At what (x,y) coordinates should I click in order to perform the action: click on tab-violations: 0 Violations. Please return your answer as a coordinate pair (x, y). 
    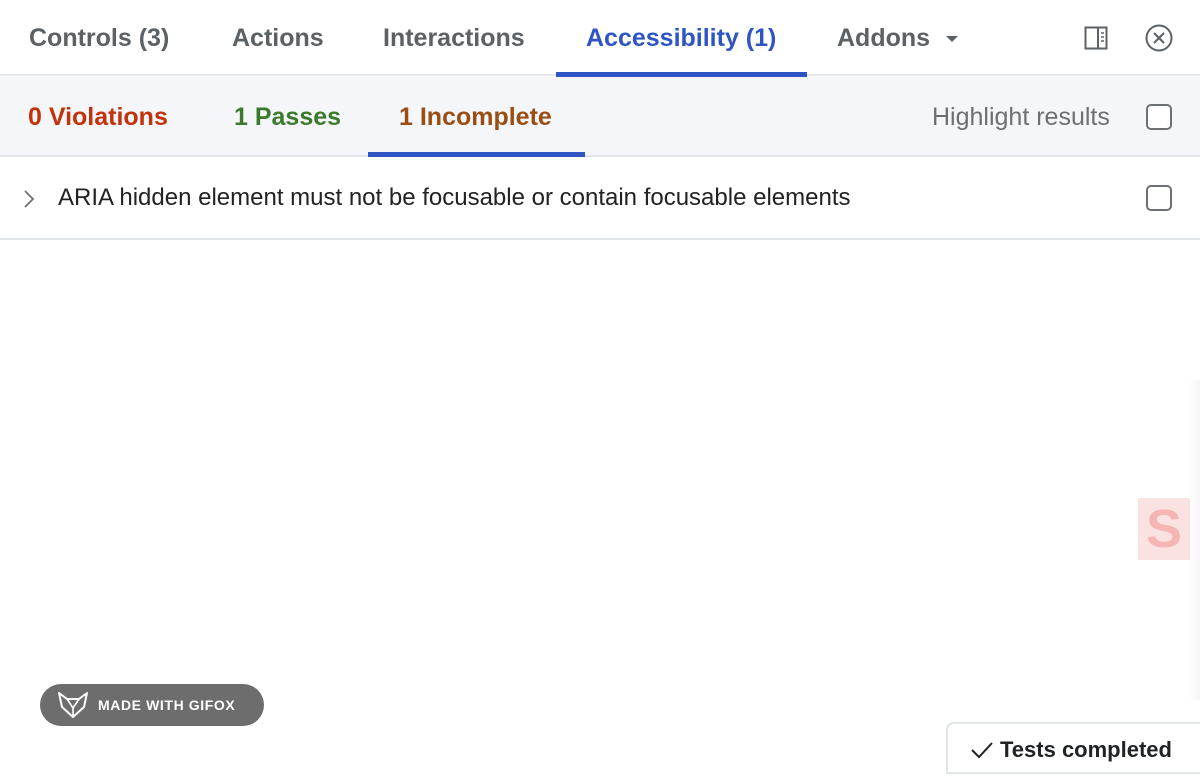
    Looking at the image, I should click on (98, 117).